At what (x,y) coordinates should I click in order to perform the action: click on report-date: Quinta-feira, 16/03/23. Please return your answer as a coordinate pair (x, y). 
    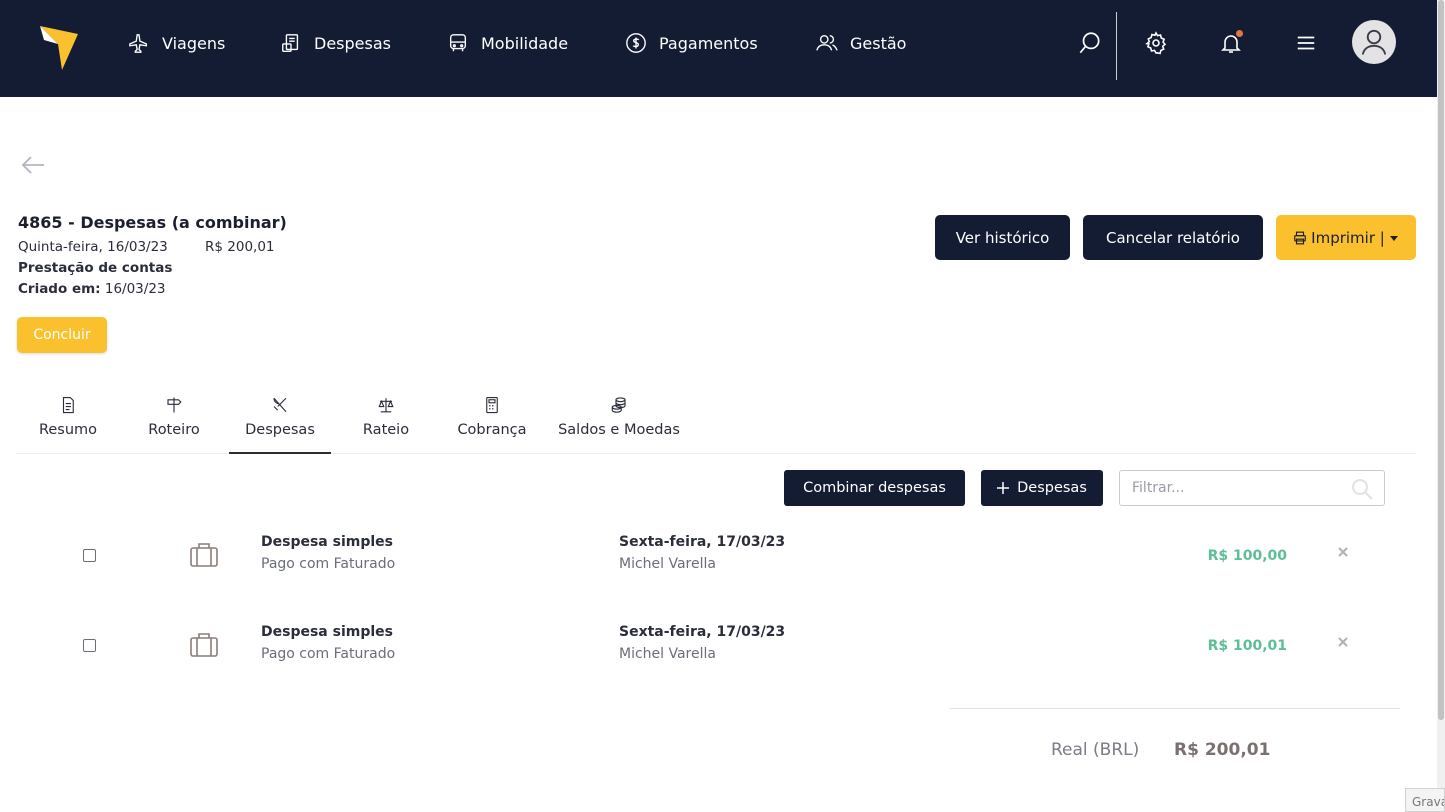
    Looking at the image, I should click on (93, 247).